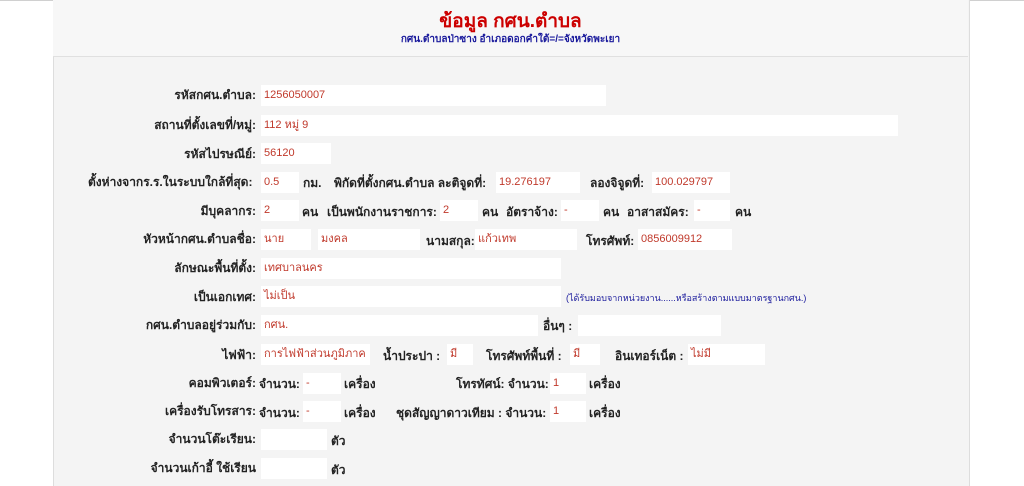  What do you see at coordinates (658, 212) in the screenshot?
I see `volunteer-label: อาสาสมัคร:` at bounding box center [658, 212].